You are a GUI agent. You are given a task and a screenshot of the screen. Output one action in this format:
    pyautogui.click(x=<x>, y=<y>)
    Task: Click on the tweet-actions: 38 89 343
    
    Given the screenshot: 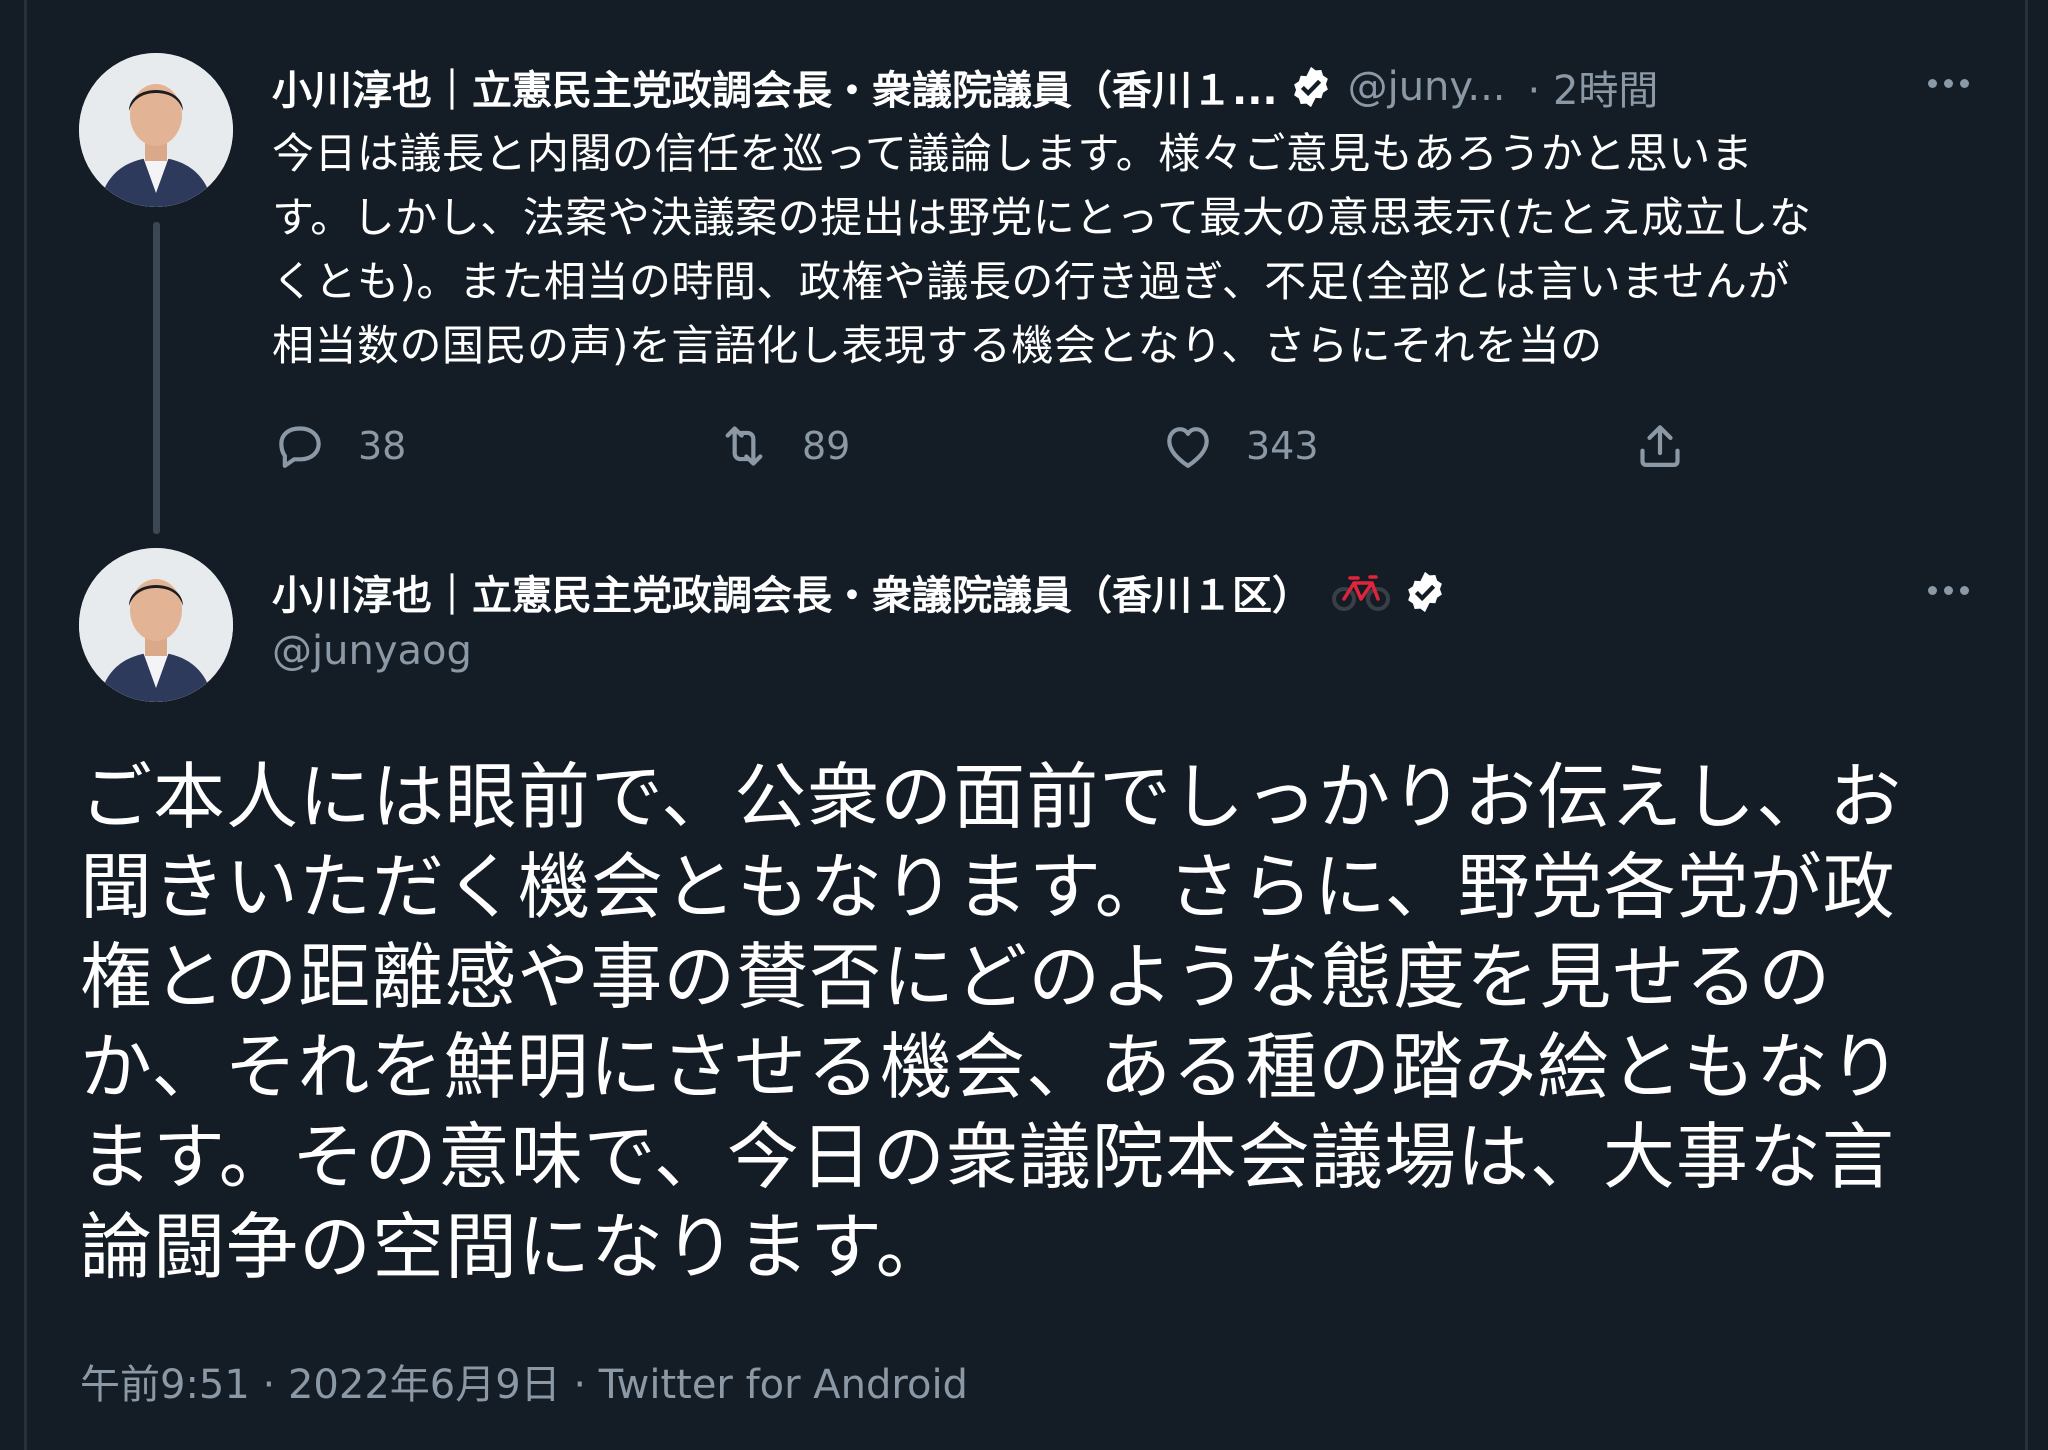 What is the action you would take?
    pyautogui.click(x=997, y=448)
    